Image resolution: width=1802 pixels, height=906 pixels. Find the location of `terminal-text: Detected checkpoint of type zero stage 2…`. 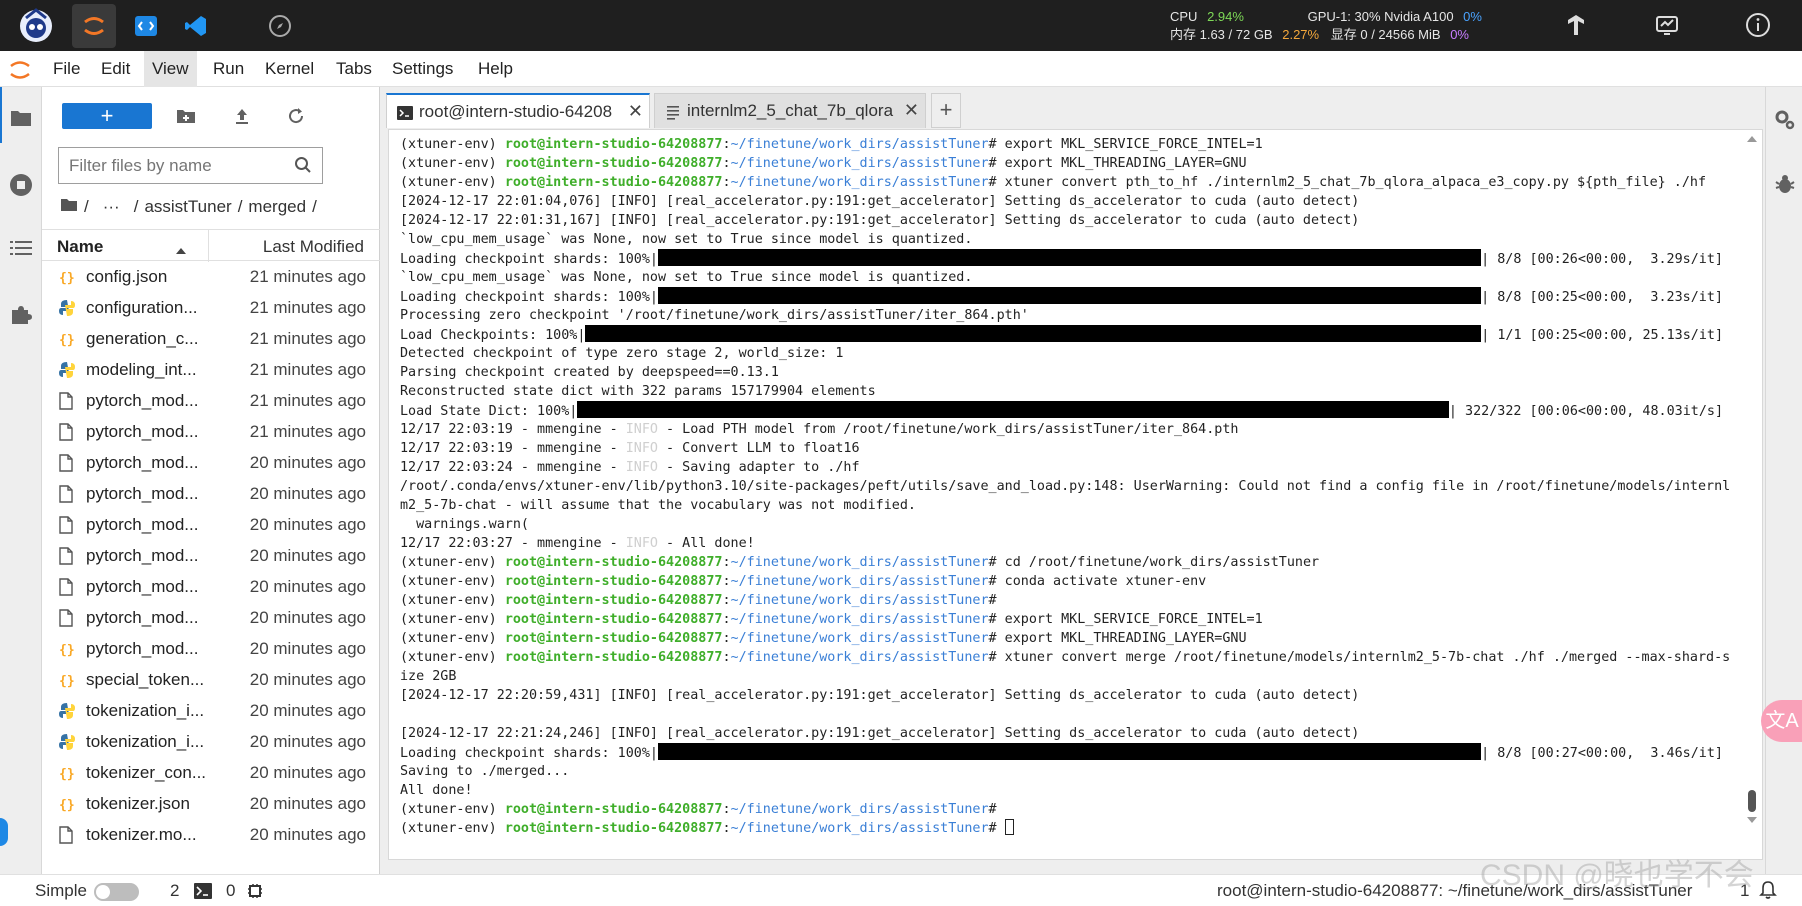

terminal-text: Detected checkpoint of type zero stage 2… is located at coordinates (622, 353).